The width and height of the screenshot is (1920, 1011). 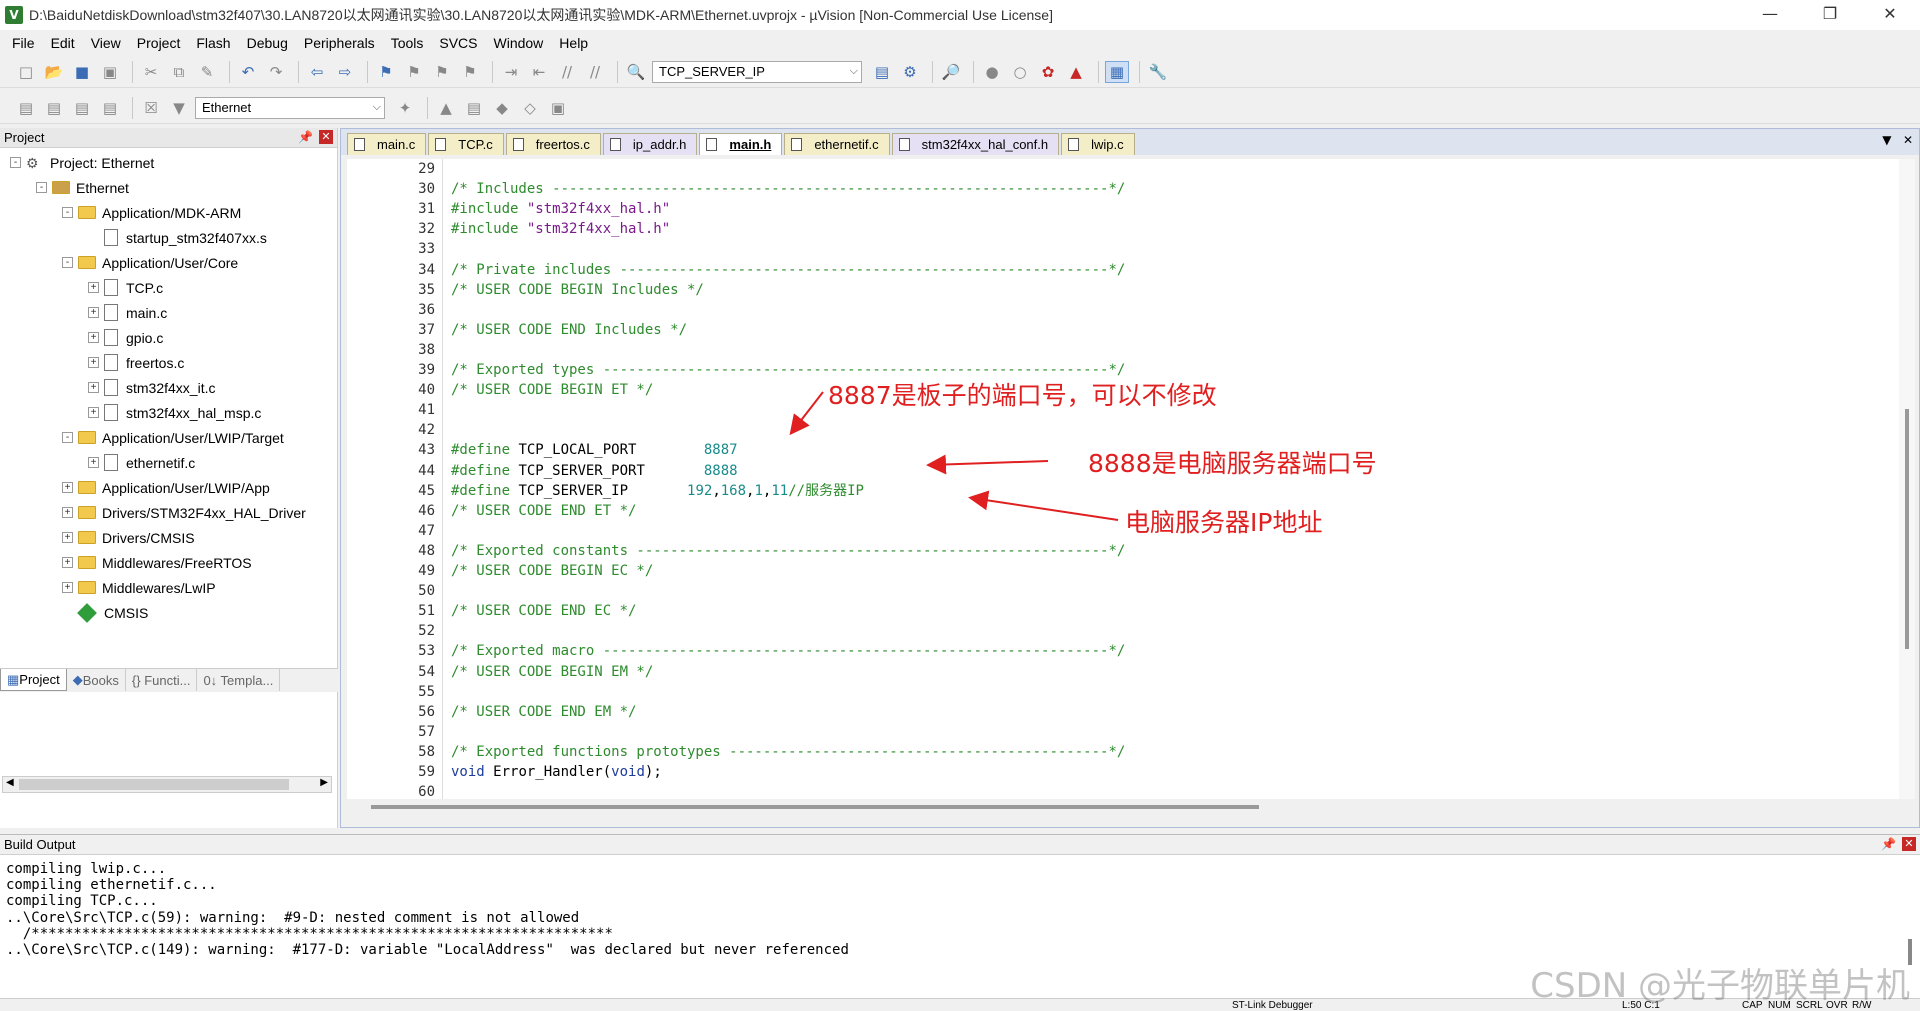 What do you see at coordinates (1043, 505) in the screenshot?
I see `arrow-server-ip` at bounding box center [1043, 505].